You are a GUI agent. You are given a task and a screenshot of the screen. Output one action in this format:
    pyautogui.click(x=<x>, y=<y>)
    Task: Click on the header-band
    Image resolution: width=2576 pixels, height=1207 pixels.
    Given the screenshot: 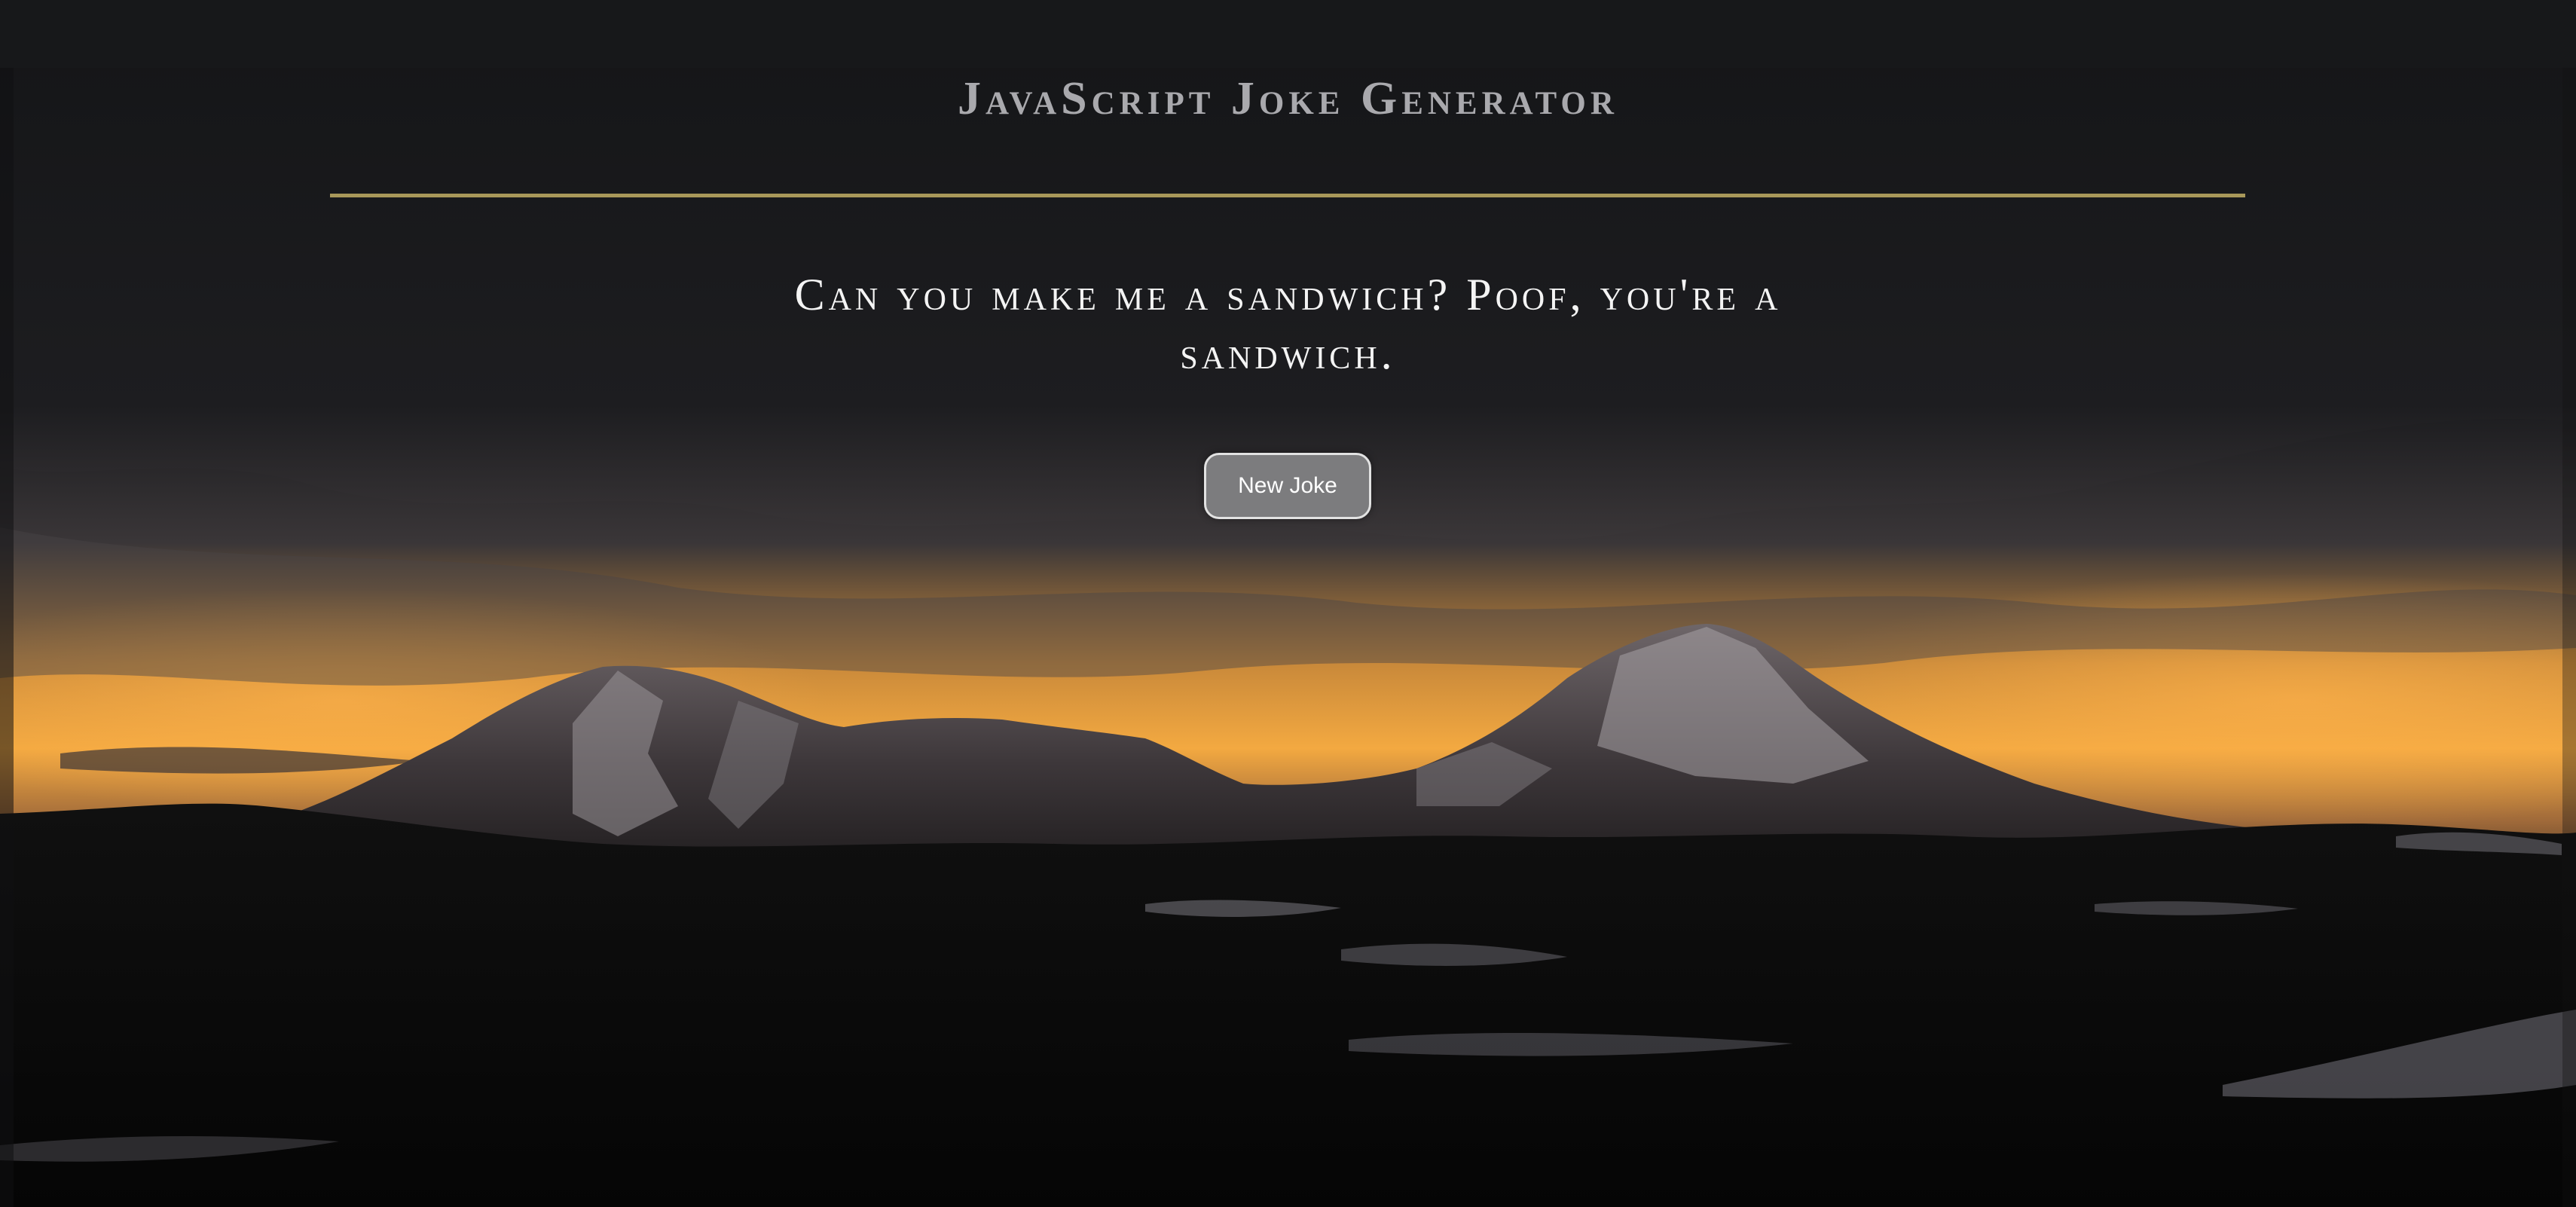 What is the action you would take?
    pyautogui.click(x=1288, y=34)
    